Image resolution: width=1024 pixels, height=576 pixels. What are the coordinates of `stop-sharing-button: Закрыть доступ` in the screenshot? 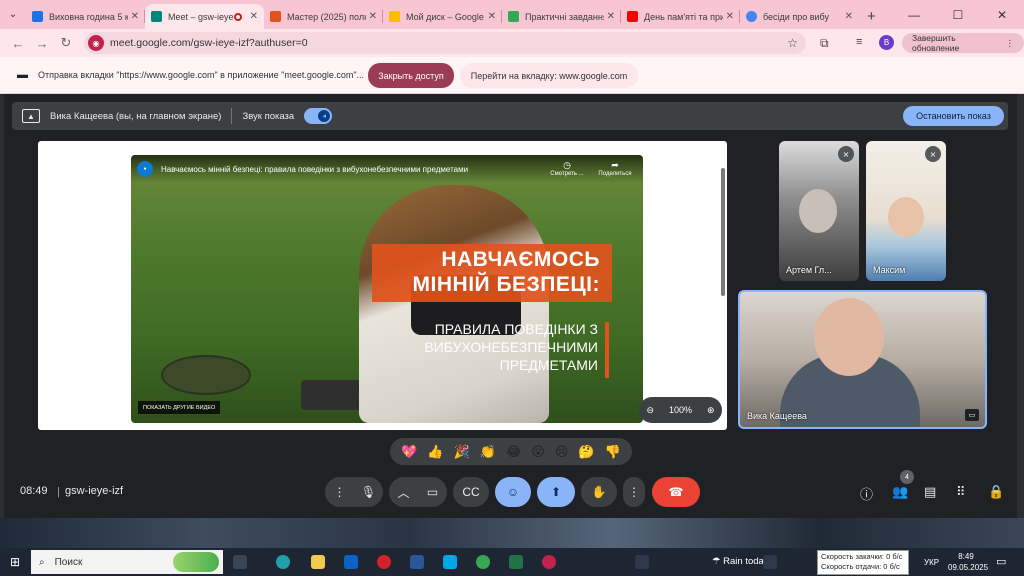 It's located at (411, 75).